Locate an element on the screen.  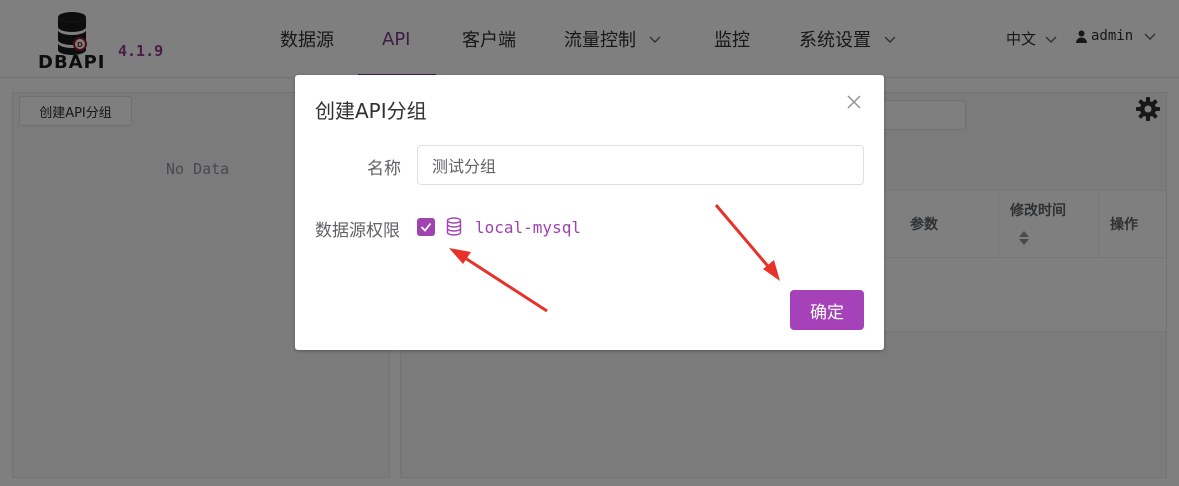
datasource-name: local-mysql is located at coordinates (528, 227).